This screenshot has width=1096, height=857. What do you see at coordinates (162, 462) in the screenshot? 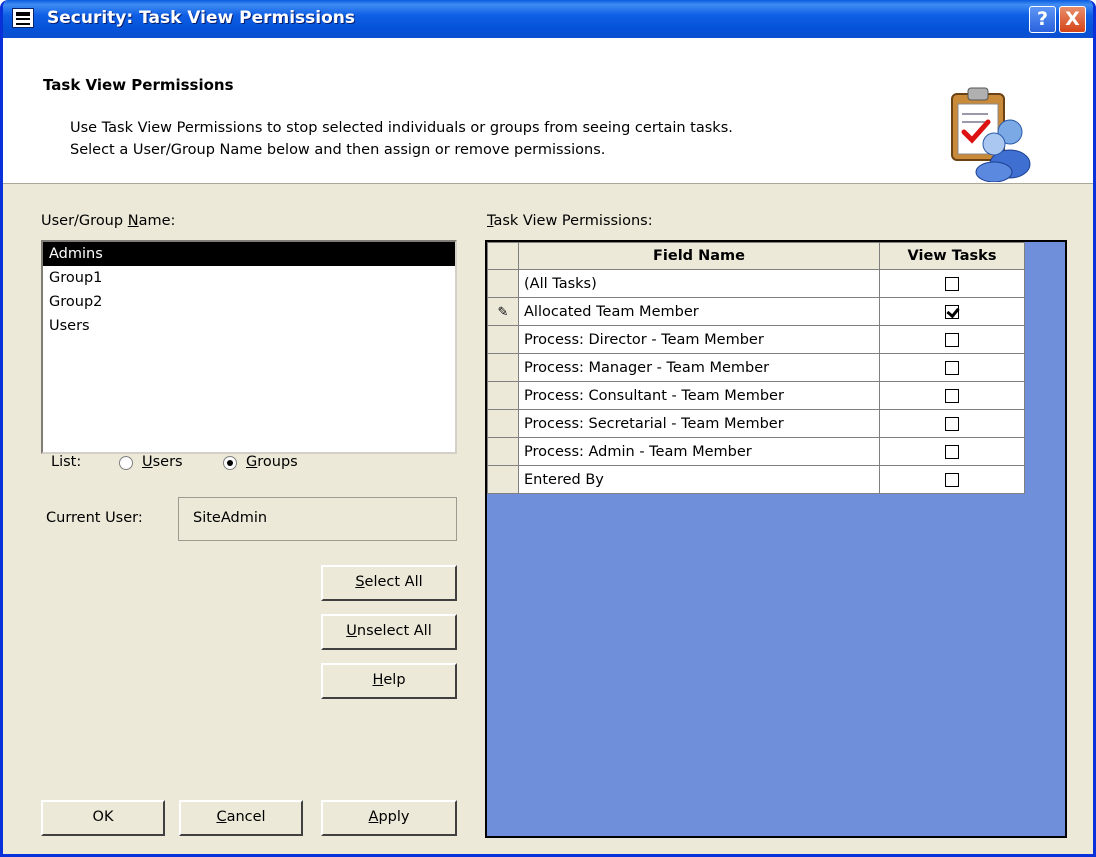
I see `radio-users-label: Users` at bounding box center [162, 462].